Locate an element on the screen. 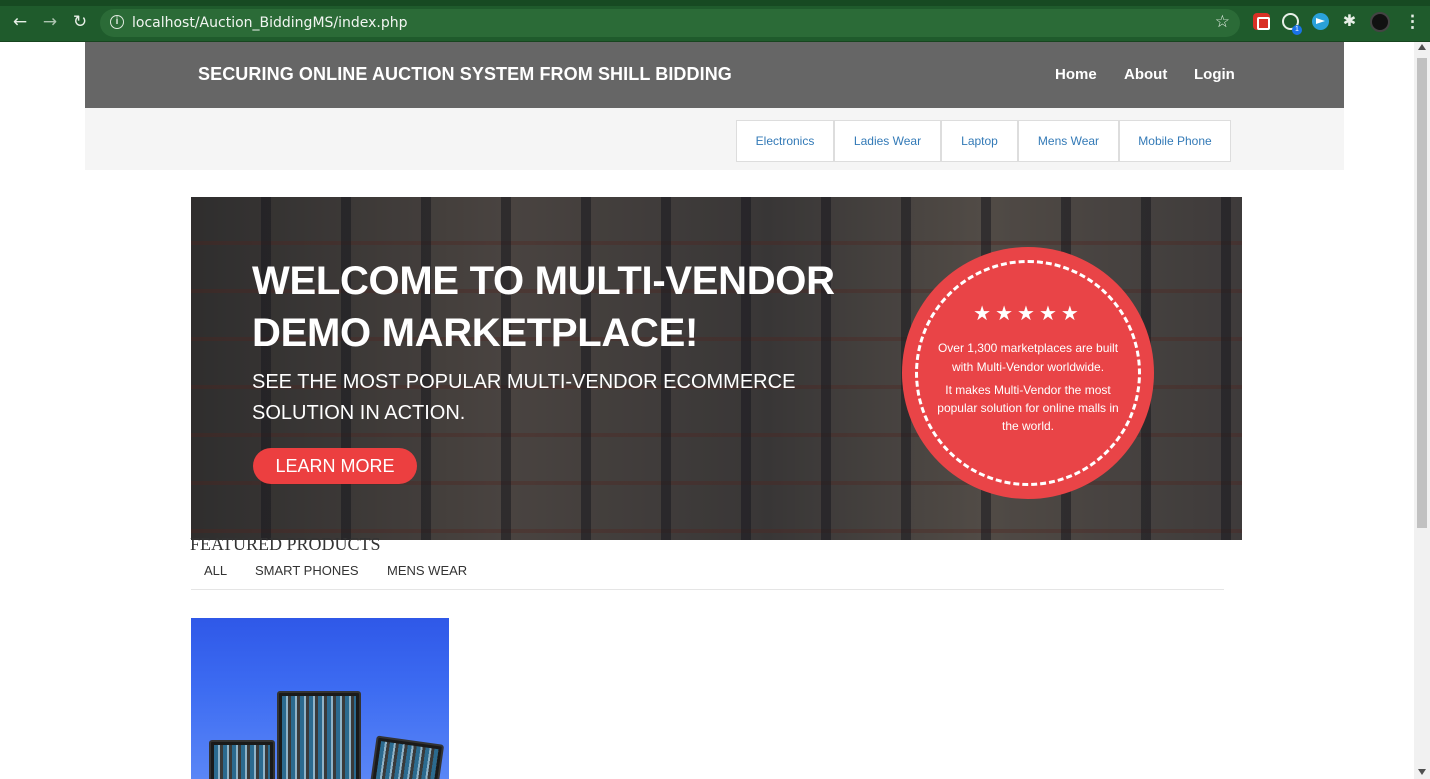 The width and height of the screenshot is (1430, 779). rating-stars-icon: ★★★★★ is located at coordinates (1028, 313).